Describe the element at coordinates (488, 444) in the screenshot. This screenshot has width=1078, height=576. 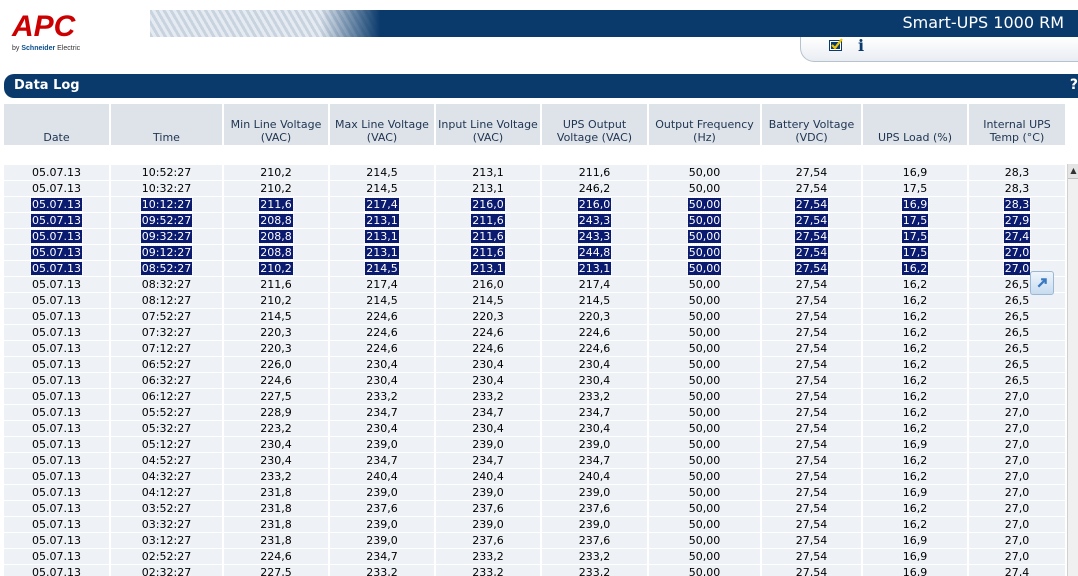
I see `cell-value: 239,0` at that location.